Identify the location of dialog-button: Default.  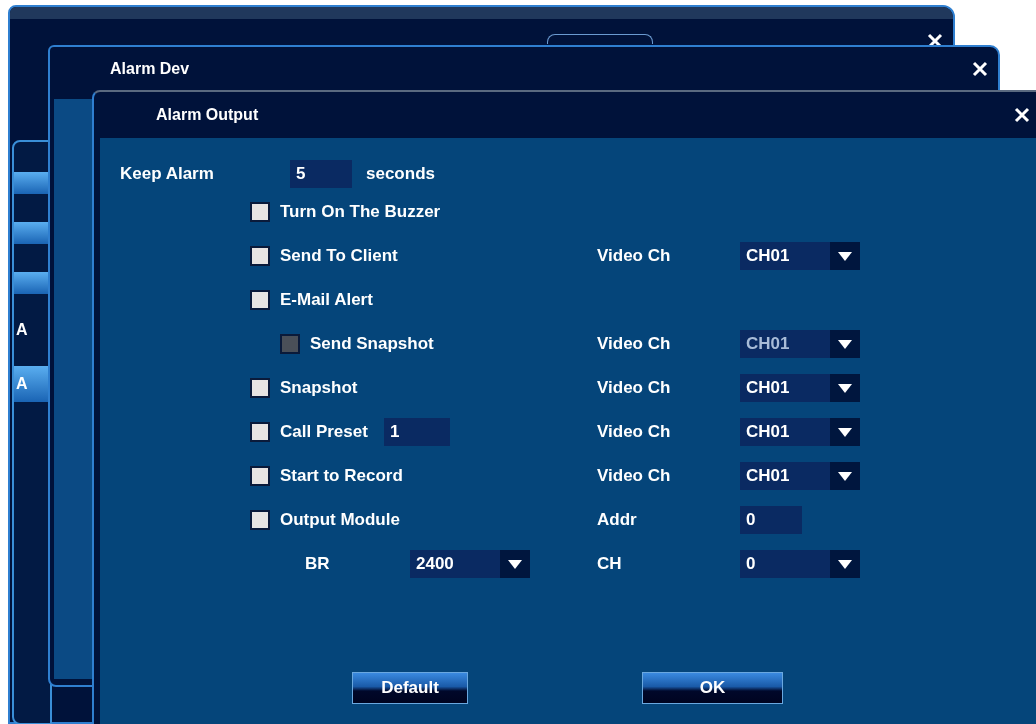
(410, 688).